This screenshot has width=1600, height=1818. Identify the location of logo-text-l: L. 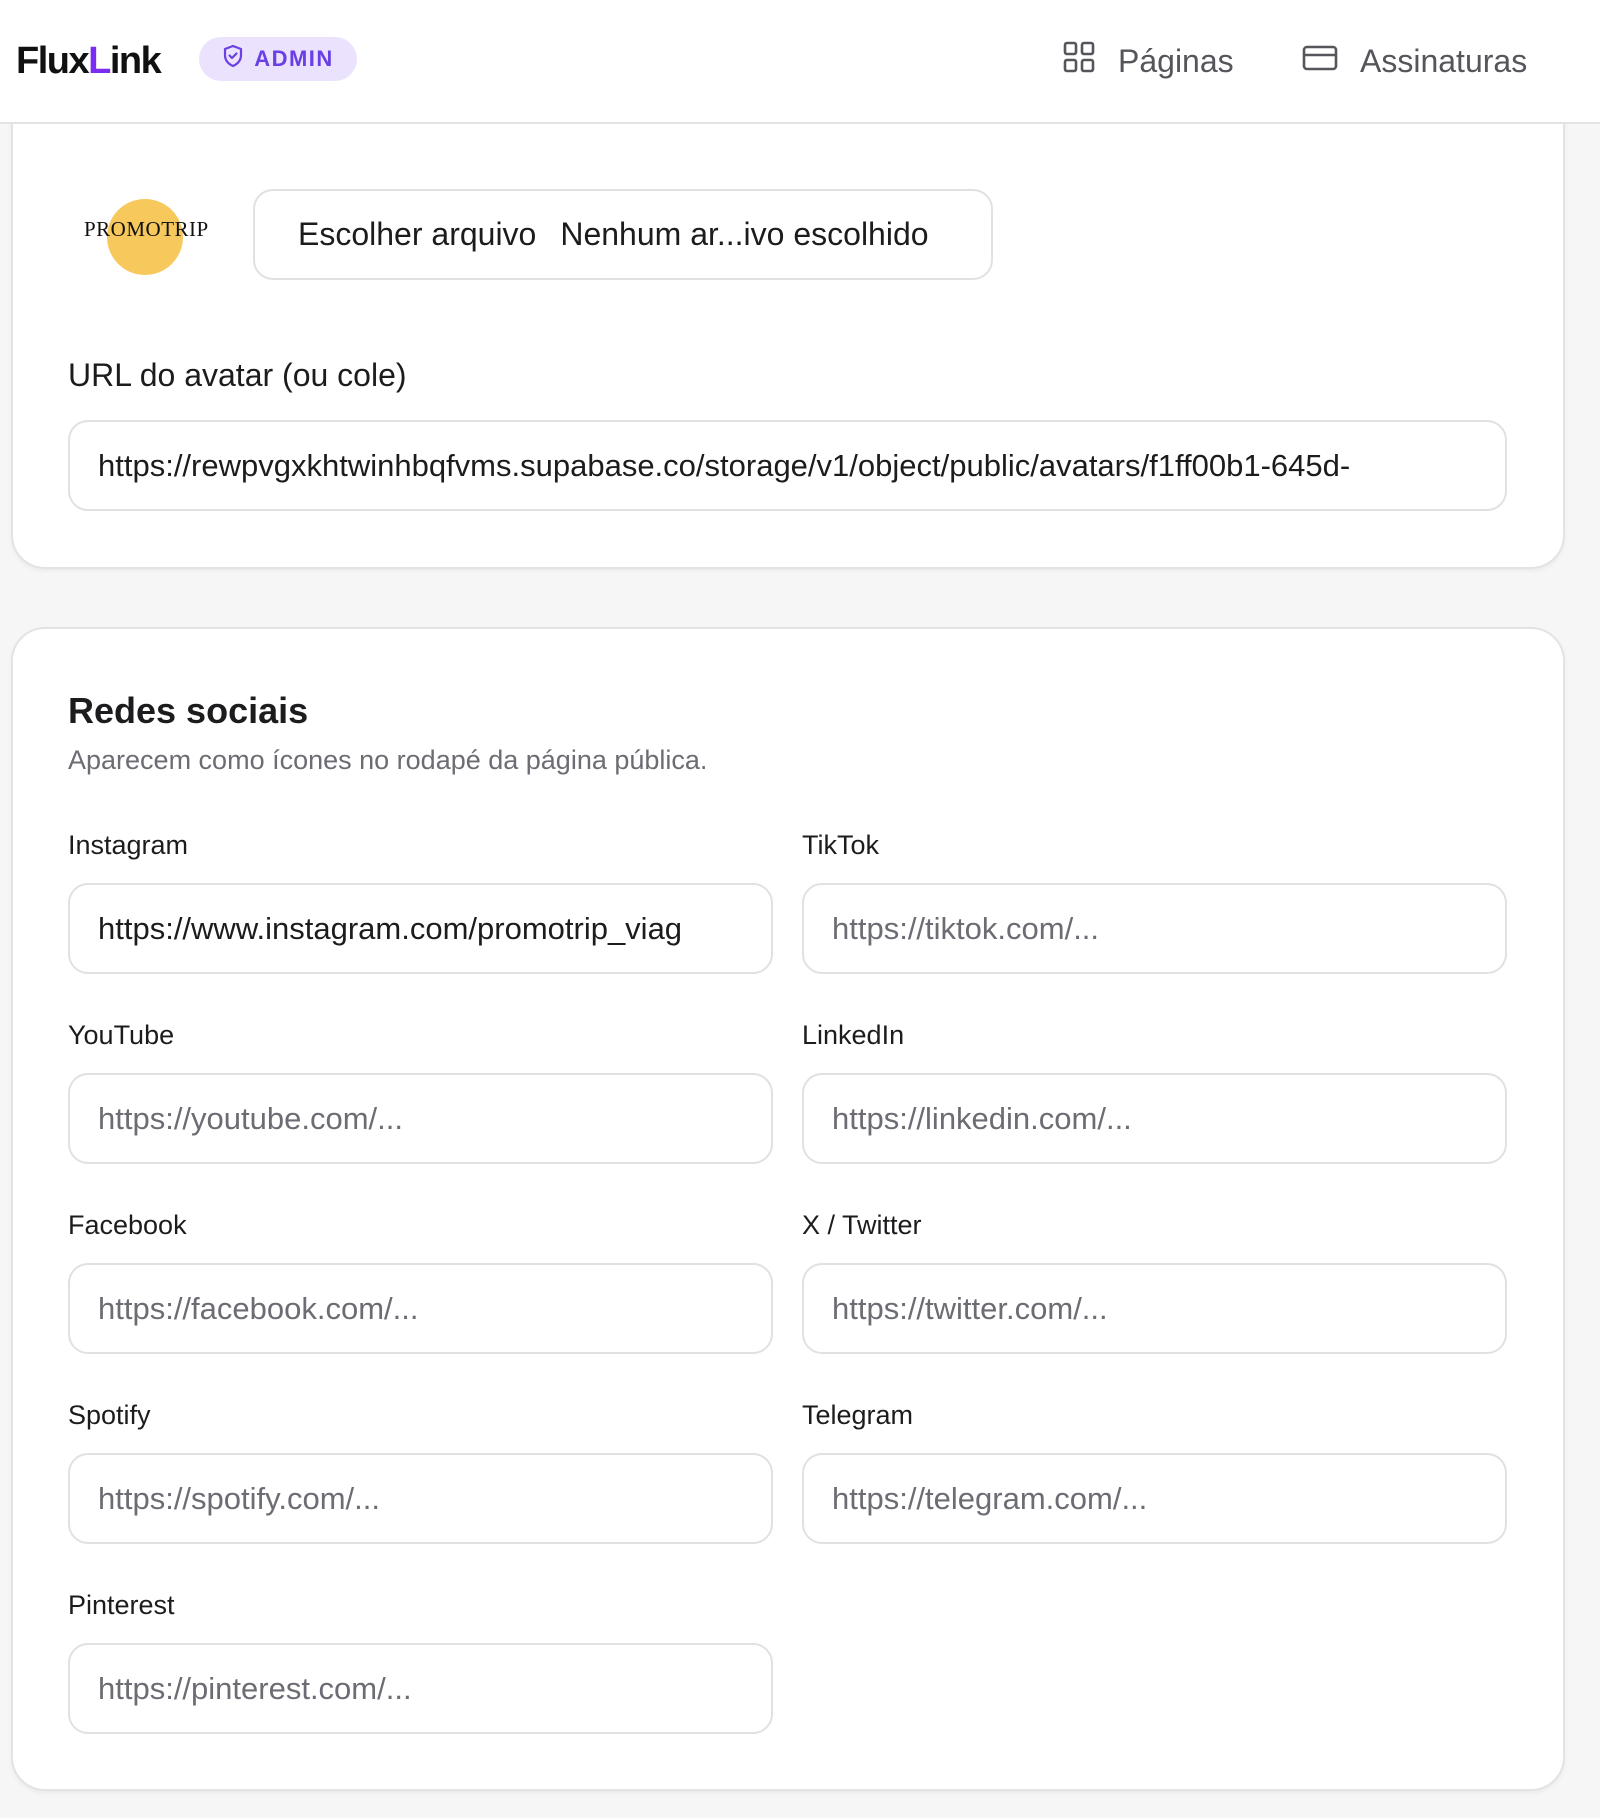
(99, 60).